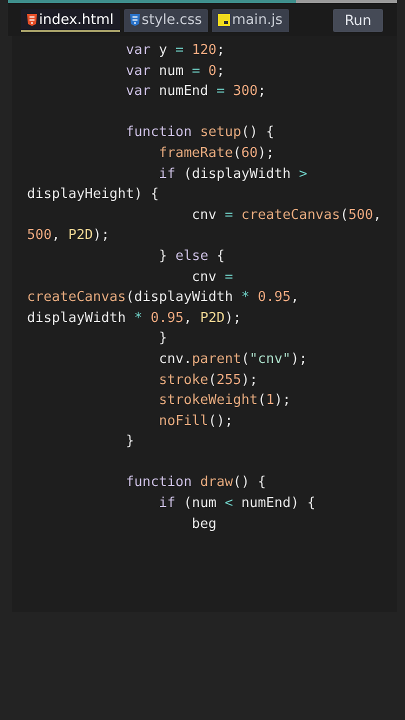  Describe the element at coordinates (233, 174) in the screenshot. I see `code-line: if (displayWidth >` at that location.